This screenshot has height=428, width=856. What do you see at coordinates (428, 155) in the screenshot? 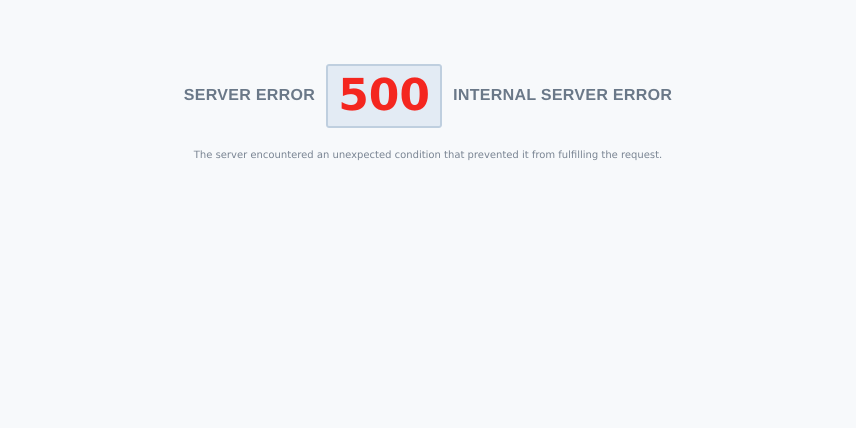
I see `error-message: The server encountered an unexpected condition that prevented it from fulfilling the request.` at bounding box center [428, 155].